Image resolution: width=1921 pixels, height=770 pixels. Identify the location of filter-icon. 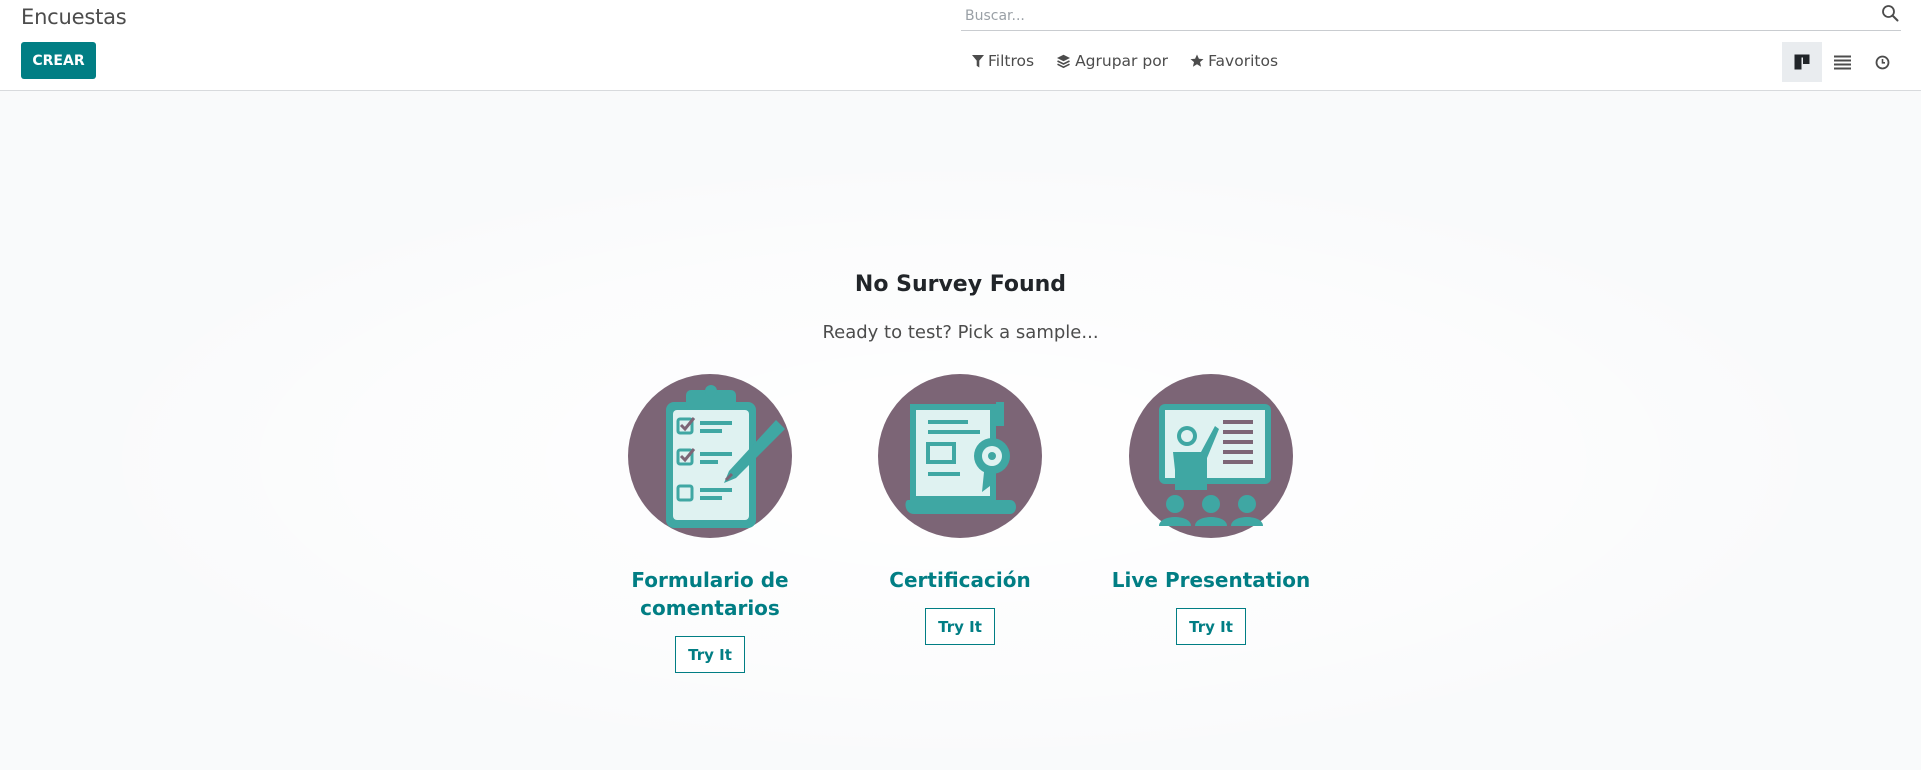
(978, 60).